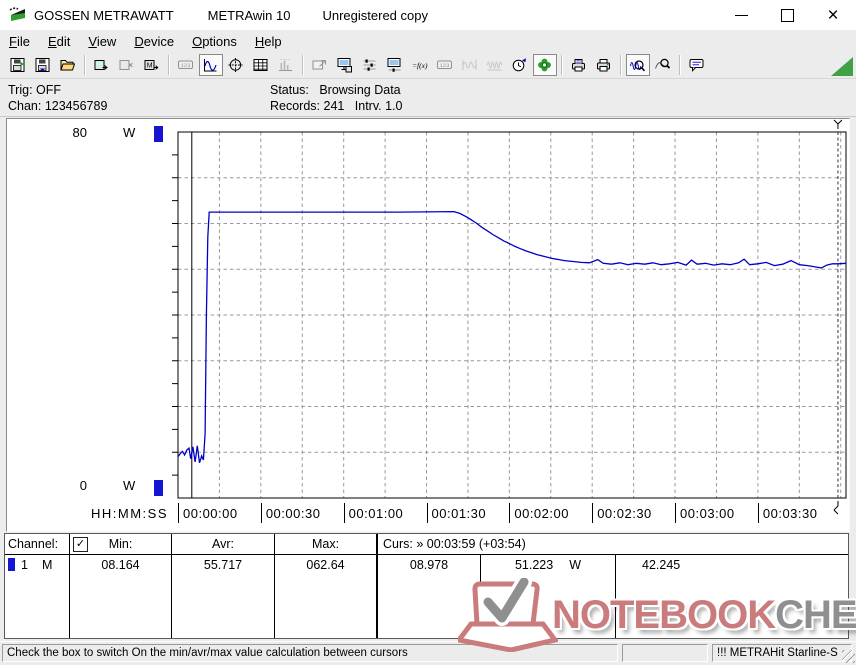 This screenshot has width=856, height=665. What do you see at coordinates (459, 513) in the screenshot?
I see `x-axis-tick-label: 00:01:30` at bounding box center [459, 513].